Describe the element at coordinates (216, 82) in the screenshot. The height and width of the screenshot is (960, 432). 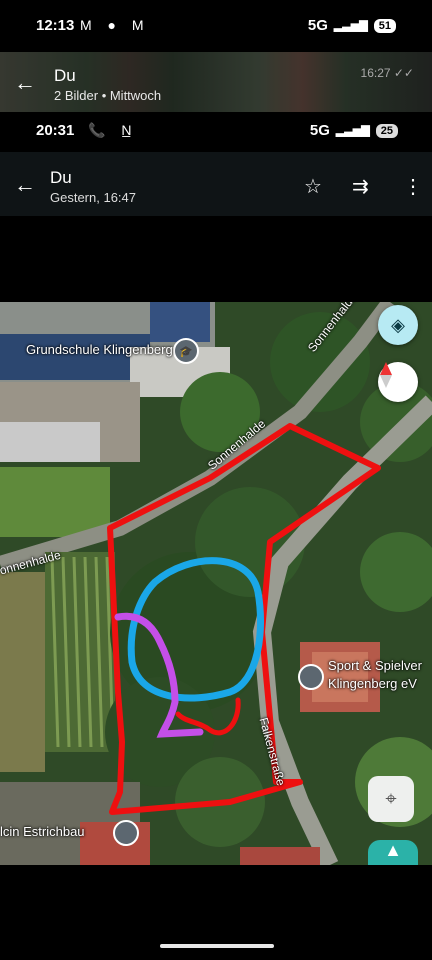
I see `outer-chat-header: ← Du 2 Bilder • Mittwoch 16:27 ✓✓` at that location.